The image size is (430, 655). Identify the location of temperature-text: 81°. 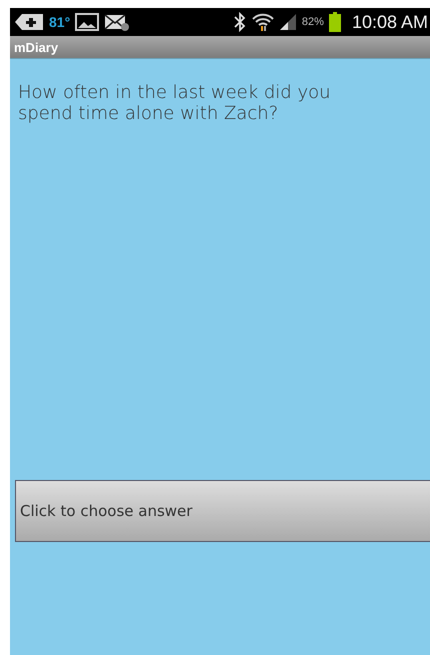
(59, 22).